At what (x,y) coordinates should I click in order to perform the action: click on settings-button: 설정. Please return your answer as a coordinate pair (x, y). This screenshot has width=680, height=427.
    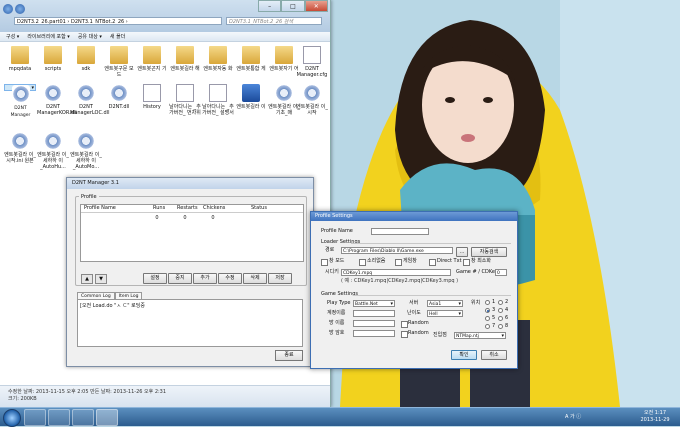
    Looking at the image, I should click on (155, 278).